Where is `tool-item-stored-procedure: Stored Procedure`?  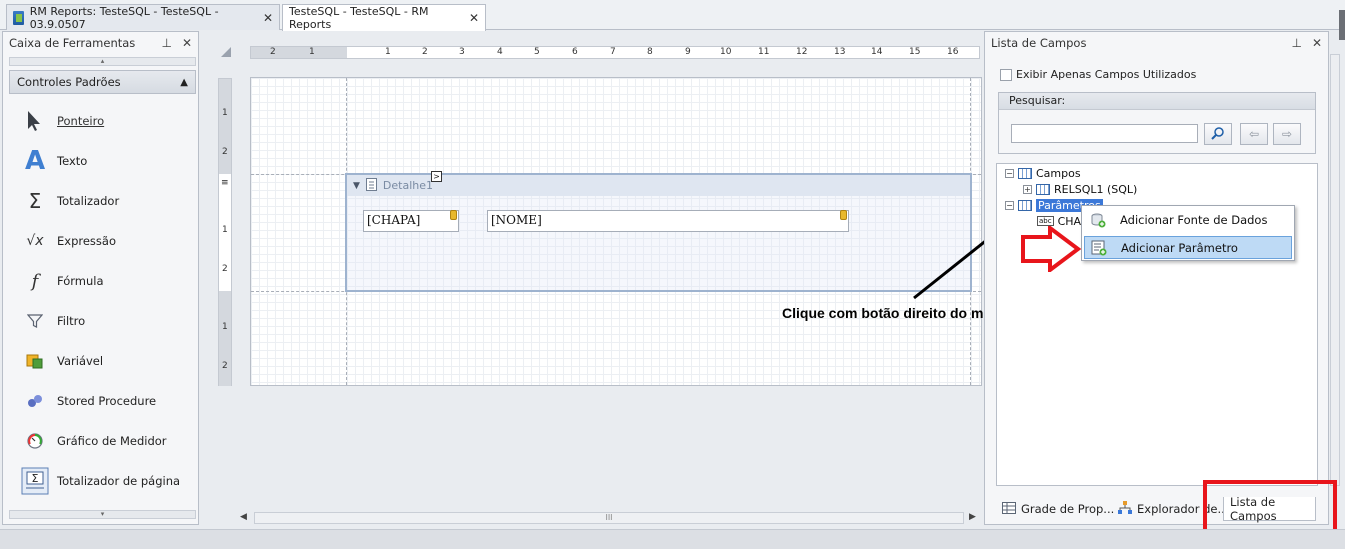 tool-item-stored-procedure: Stored Procedure is located at coordinates (107, 401).